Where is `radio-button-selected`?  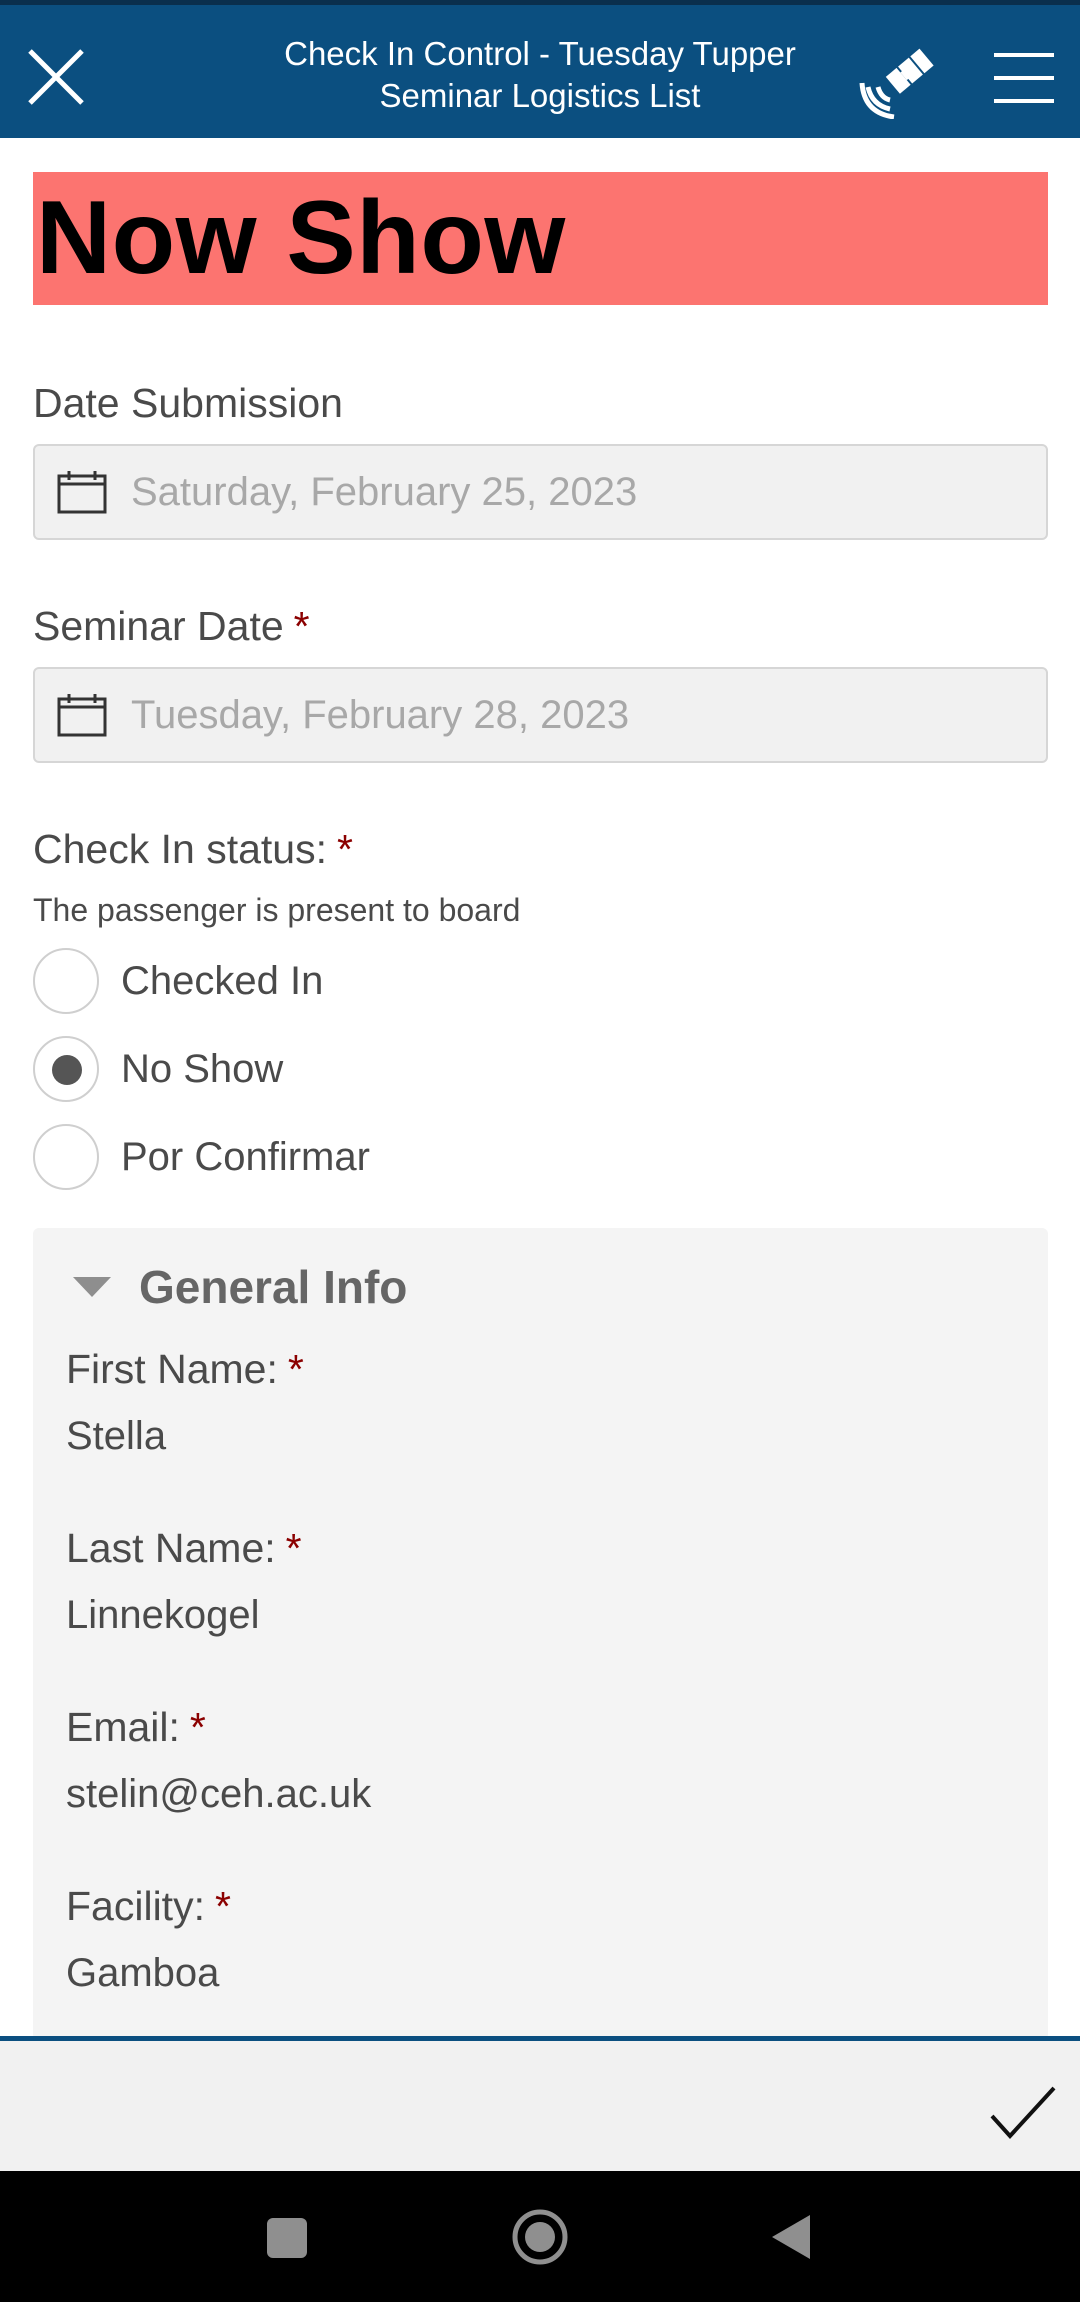 radio-button-selected is located at coordinates (66, 1069).